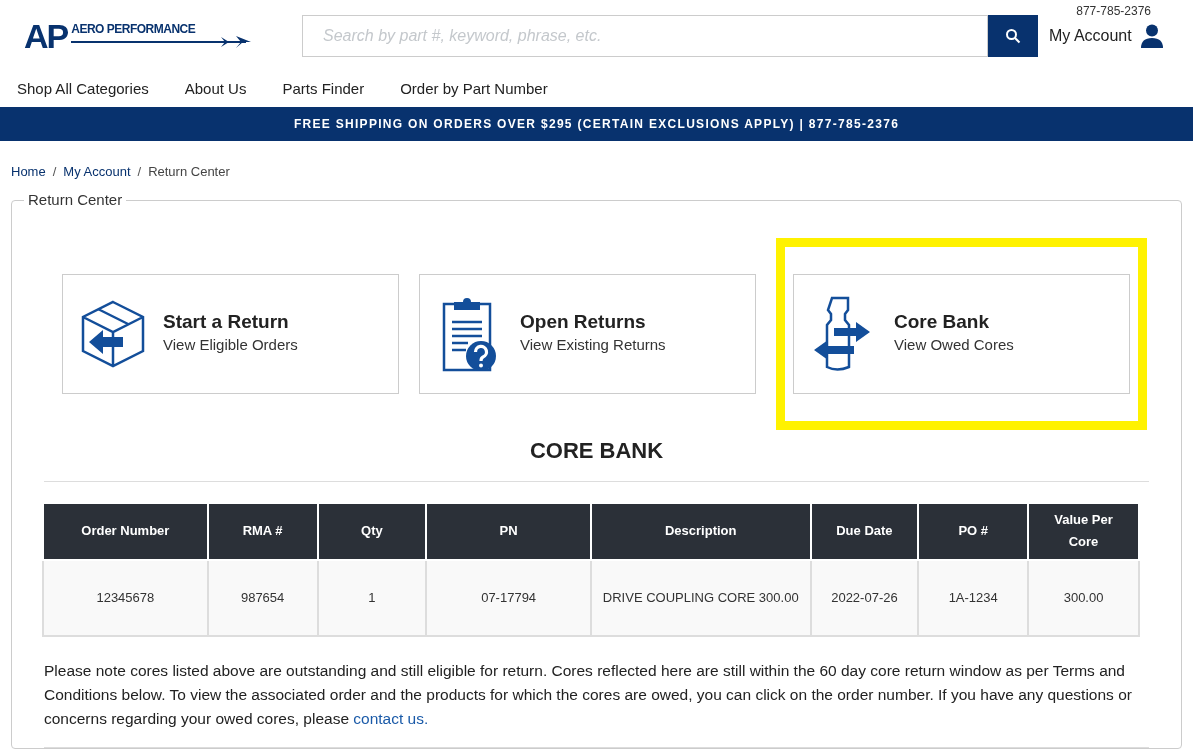 Image resolution: width=1193 pixels, height=754 pixels. What do you see at coordinates (262, 531) in the screenshot?
I see `column-header: RMA #` at bounding box center [262, 531].